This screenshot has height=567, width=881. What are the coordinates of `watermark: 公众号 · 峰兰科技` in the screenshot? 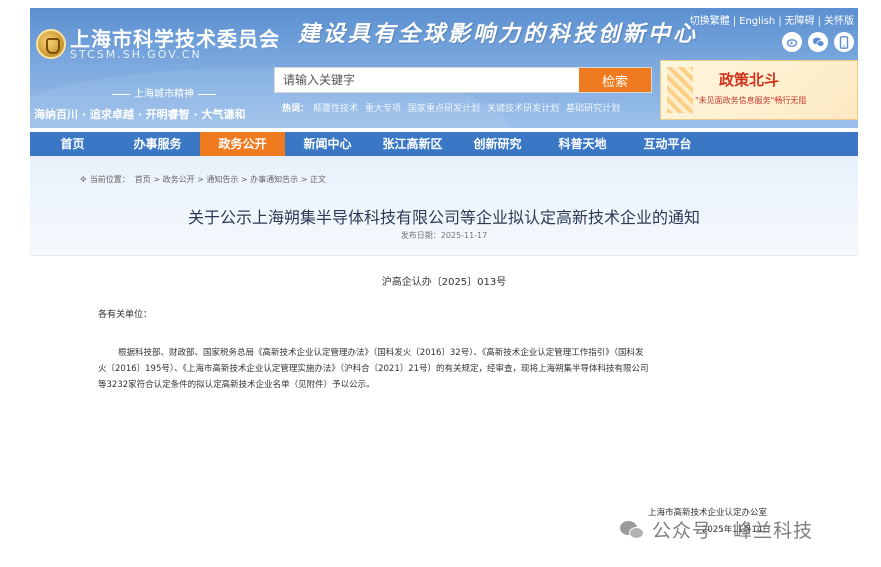 It's located at (716, 529).